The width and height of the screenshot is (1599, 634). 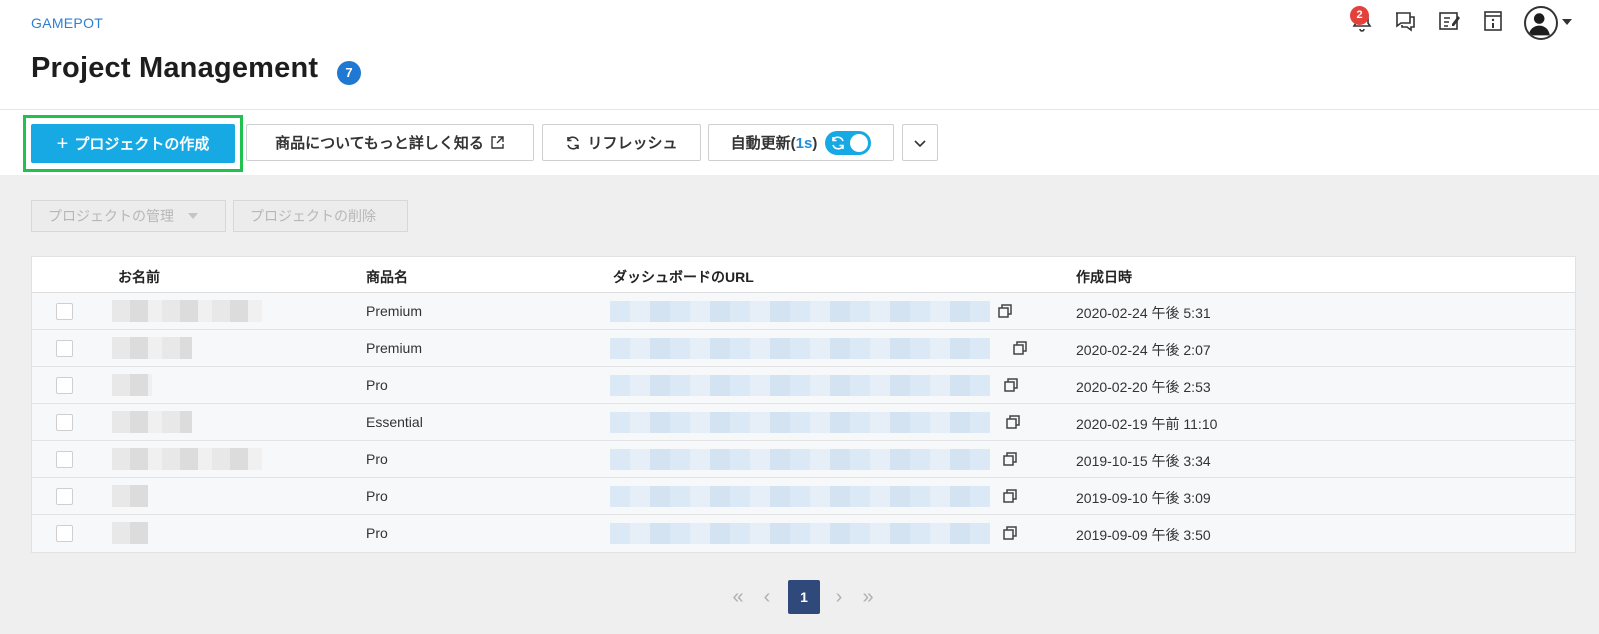 What do you see at coordinates (774, 143) in the screenshot?
I see `auto-refresh-label: 自動更新(1s)` at bounding box center [774, 143].